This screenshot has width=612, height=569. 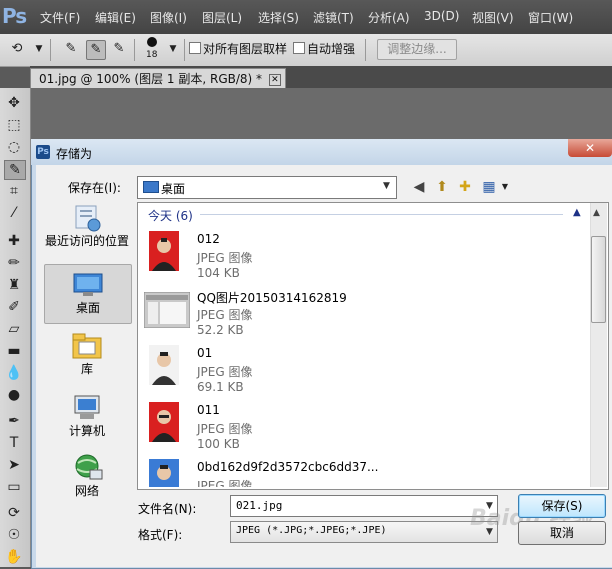 What do you see at coordinates (465, 187) in the screenshot?
I see `new-folder-icon: ✚` at bounding box center [465, 187].